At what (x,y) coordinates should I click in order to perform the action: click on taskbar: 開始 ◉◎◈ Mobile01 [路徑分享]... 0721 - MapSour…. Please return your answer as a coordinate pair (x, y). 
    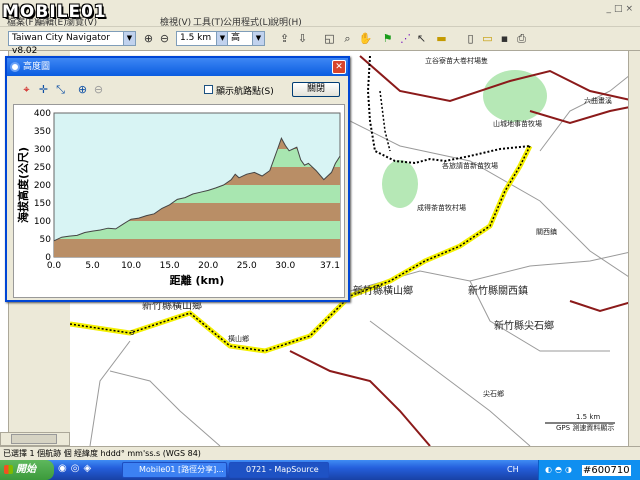
    Looking at the image, I should click on (320, 470).